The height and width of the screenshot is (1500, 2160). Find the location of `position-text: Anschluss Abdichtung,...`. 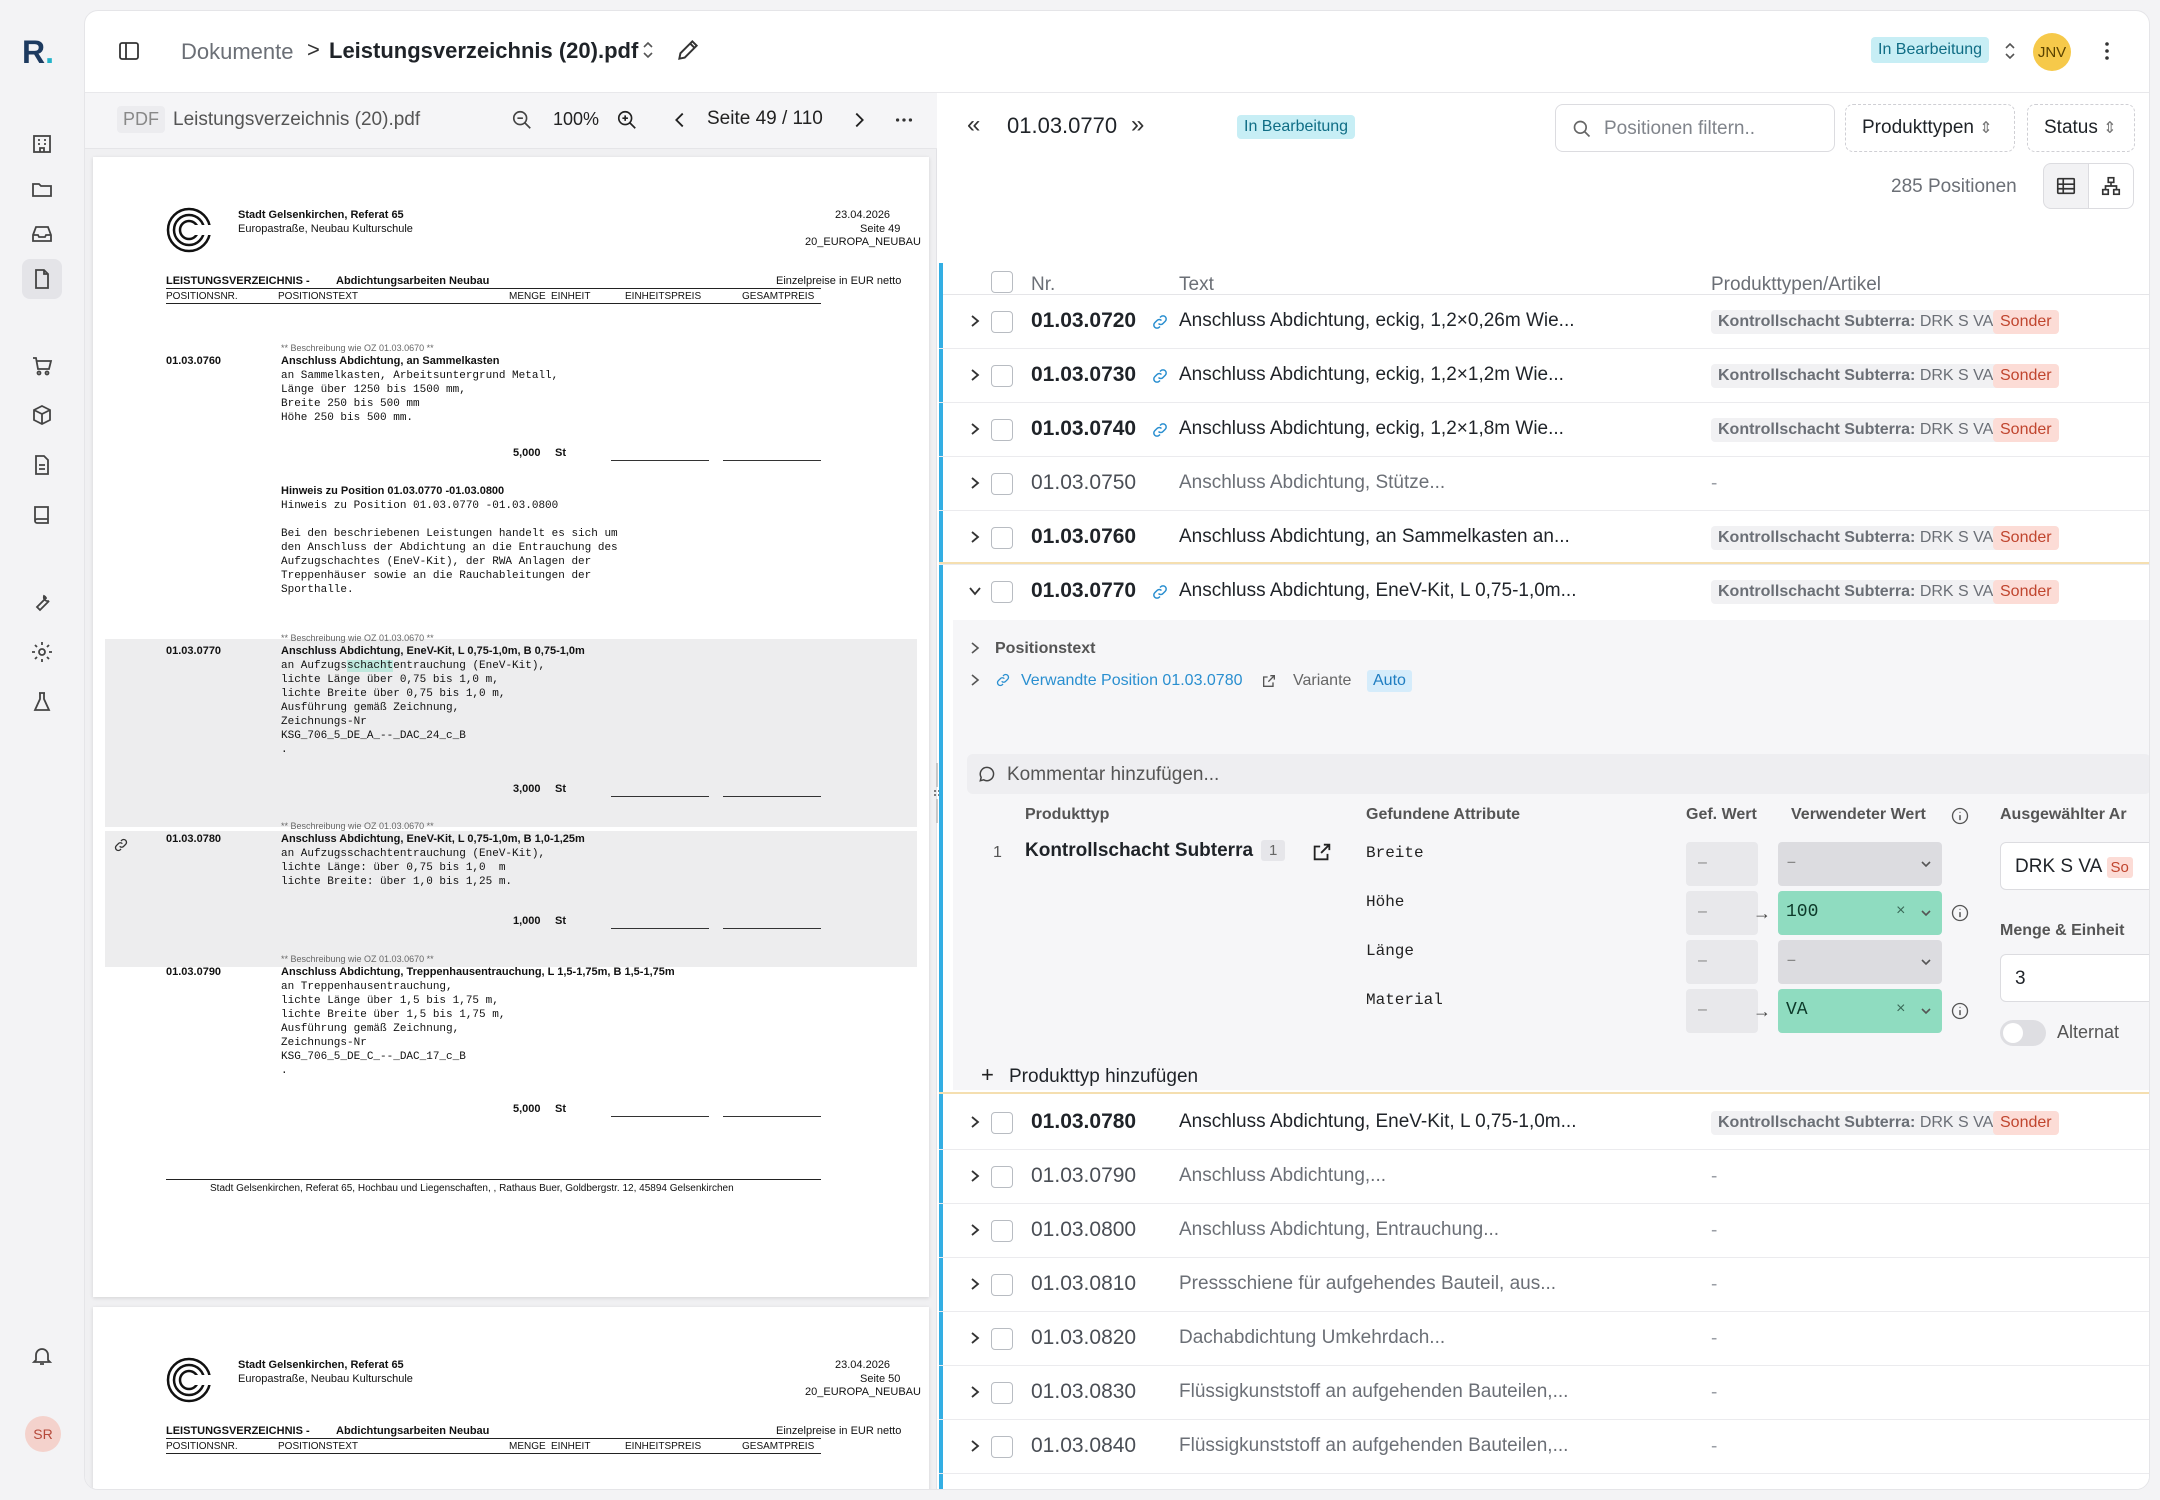

position-text: Anschluss Abdichtung,... is located at coordinates (1282, 1176).